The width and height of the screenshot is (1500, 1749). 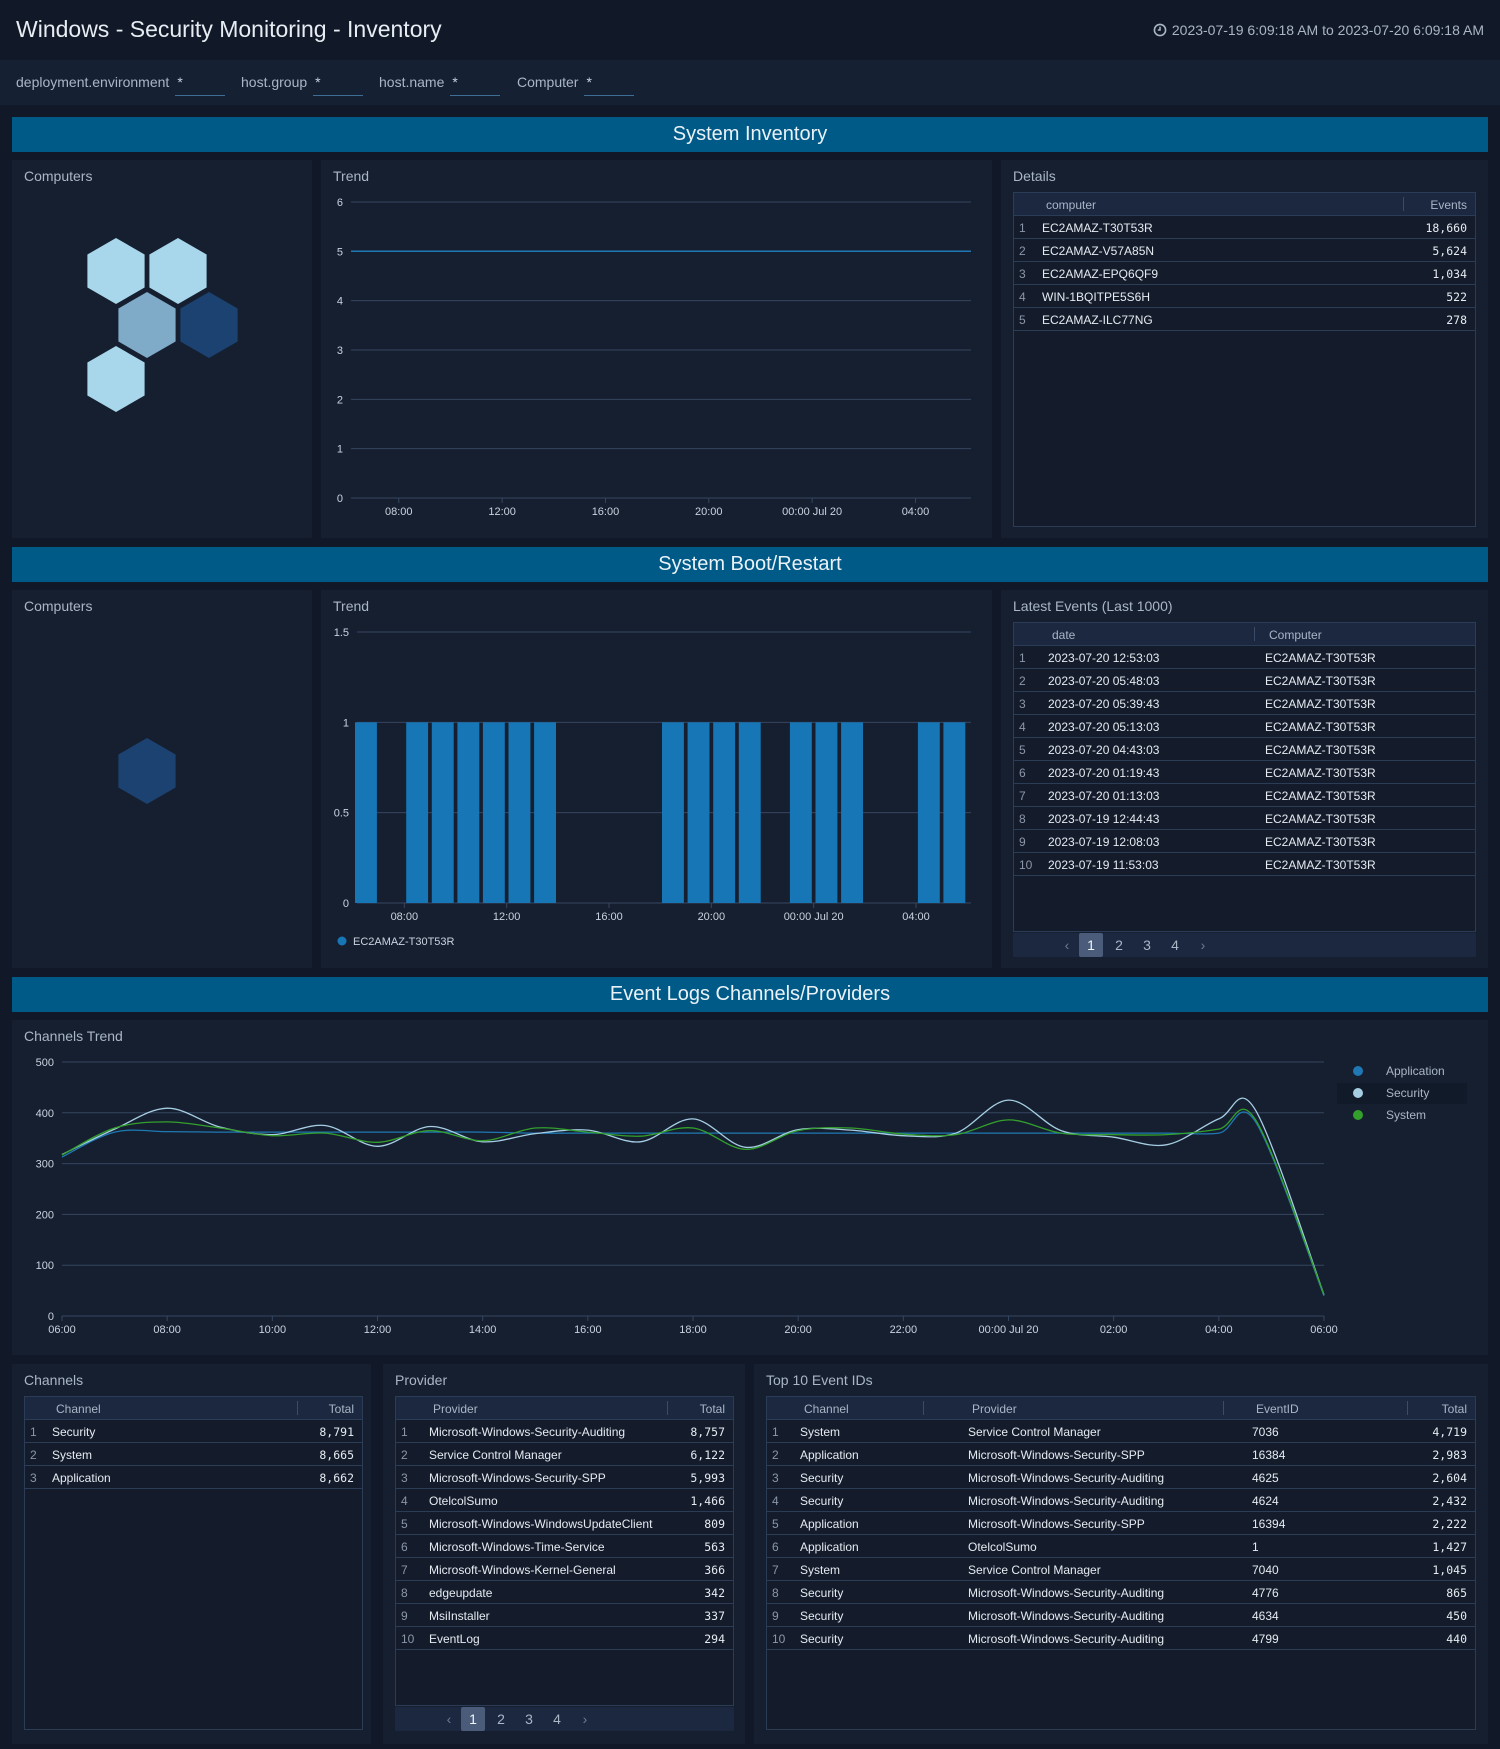 What do you see at coordinates (1244, 818) in the screenshot?
I see `table-row: 8 2023-07-19 12:44:43 EC2AMAZ-T30T53R` at bounding box center [1244, 818].